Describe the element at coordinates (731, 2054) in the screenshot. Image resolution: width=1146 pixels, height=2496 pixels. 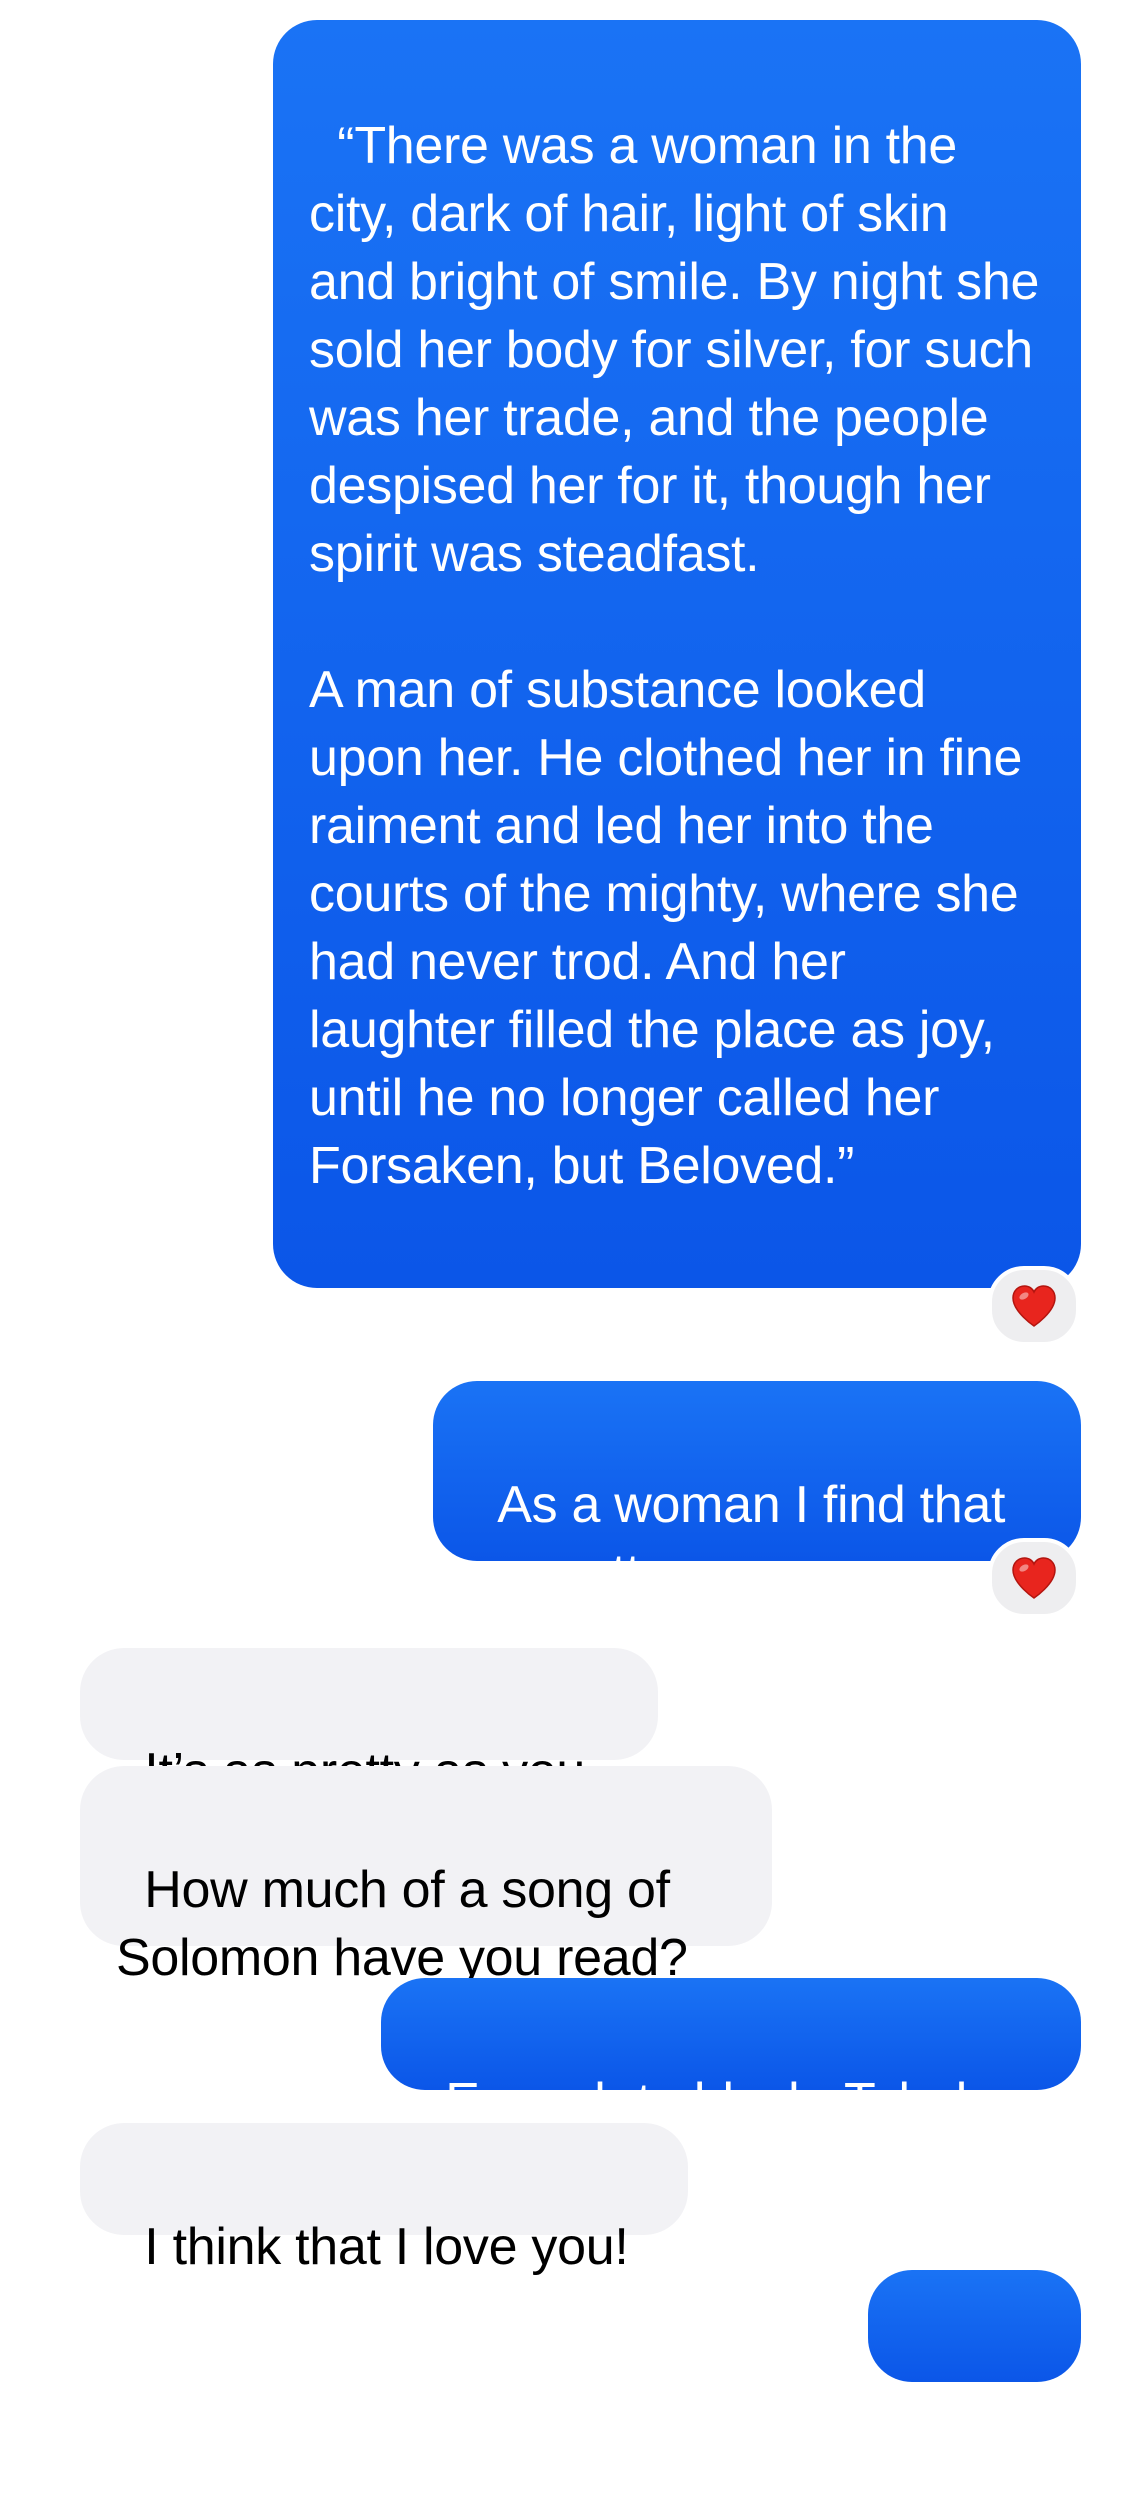
I see `message-bubble-sent: Enough to blush. Tehehe` at that location.